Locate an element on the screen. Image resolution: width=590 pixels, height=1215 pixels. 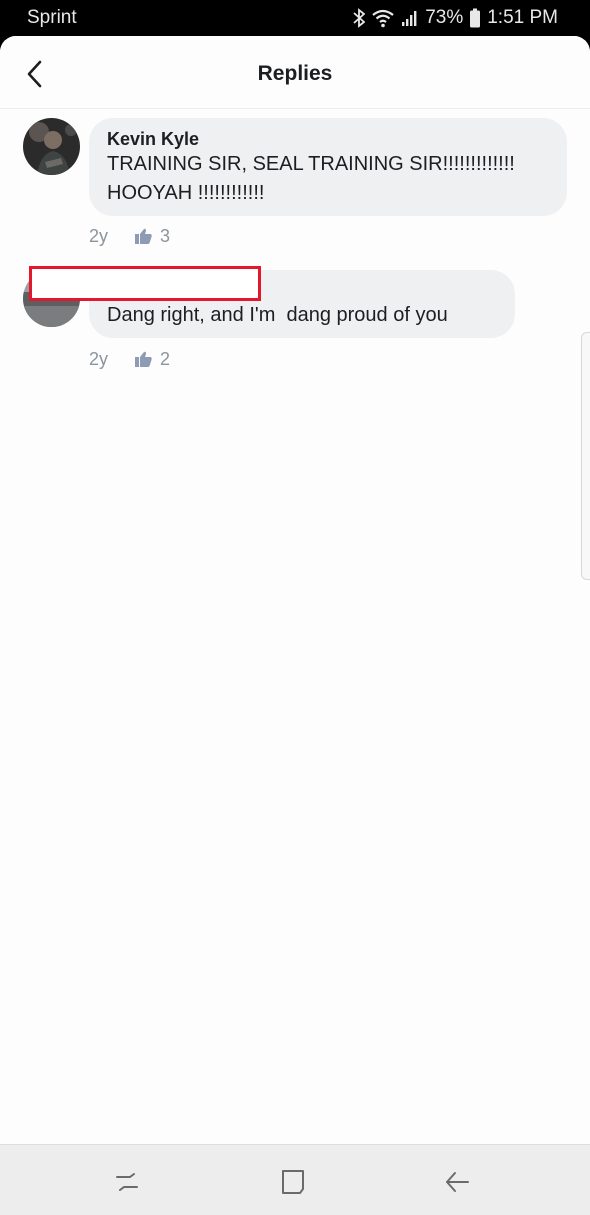
like-button: 3 is located at coordinates (152, 236).